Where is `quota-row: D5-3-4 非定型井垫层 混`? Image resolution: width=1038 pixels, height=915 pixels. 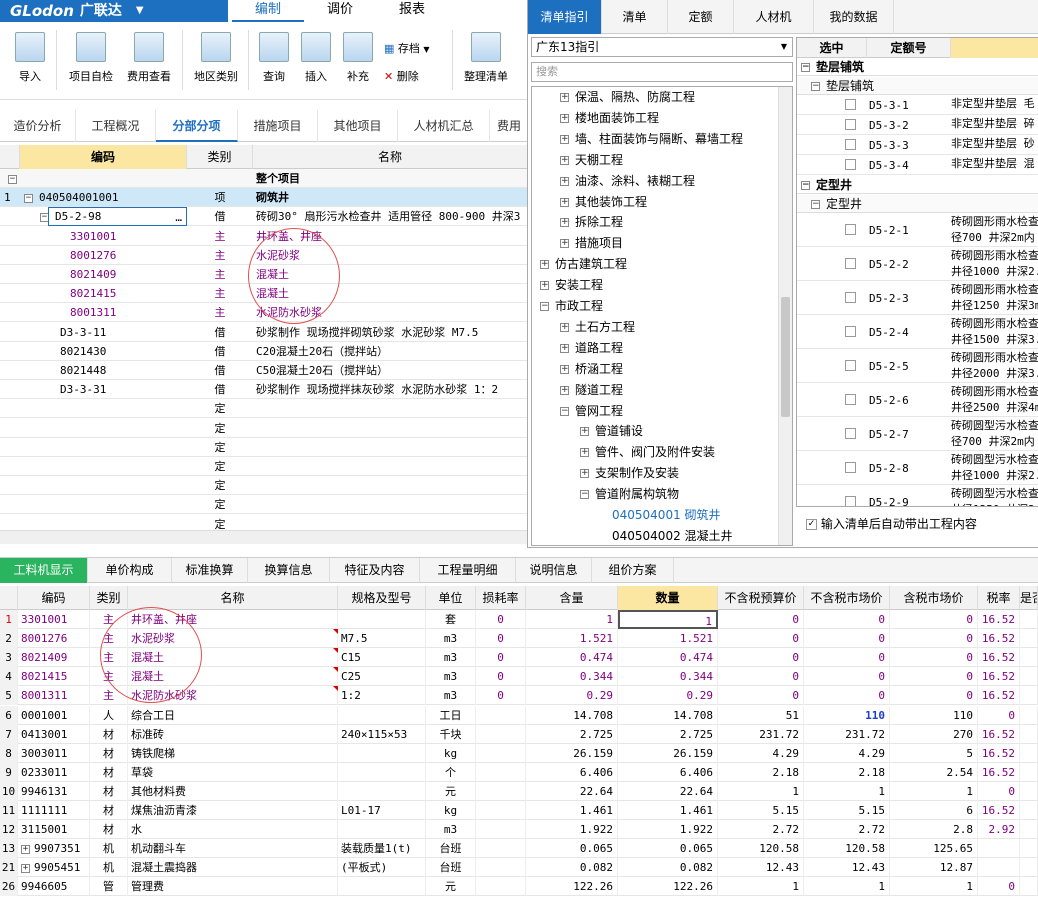
quota-row: D5-3-4 非定型井垫层 混 is located at coordinates (917, 165).